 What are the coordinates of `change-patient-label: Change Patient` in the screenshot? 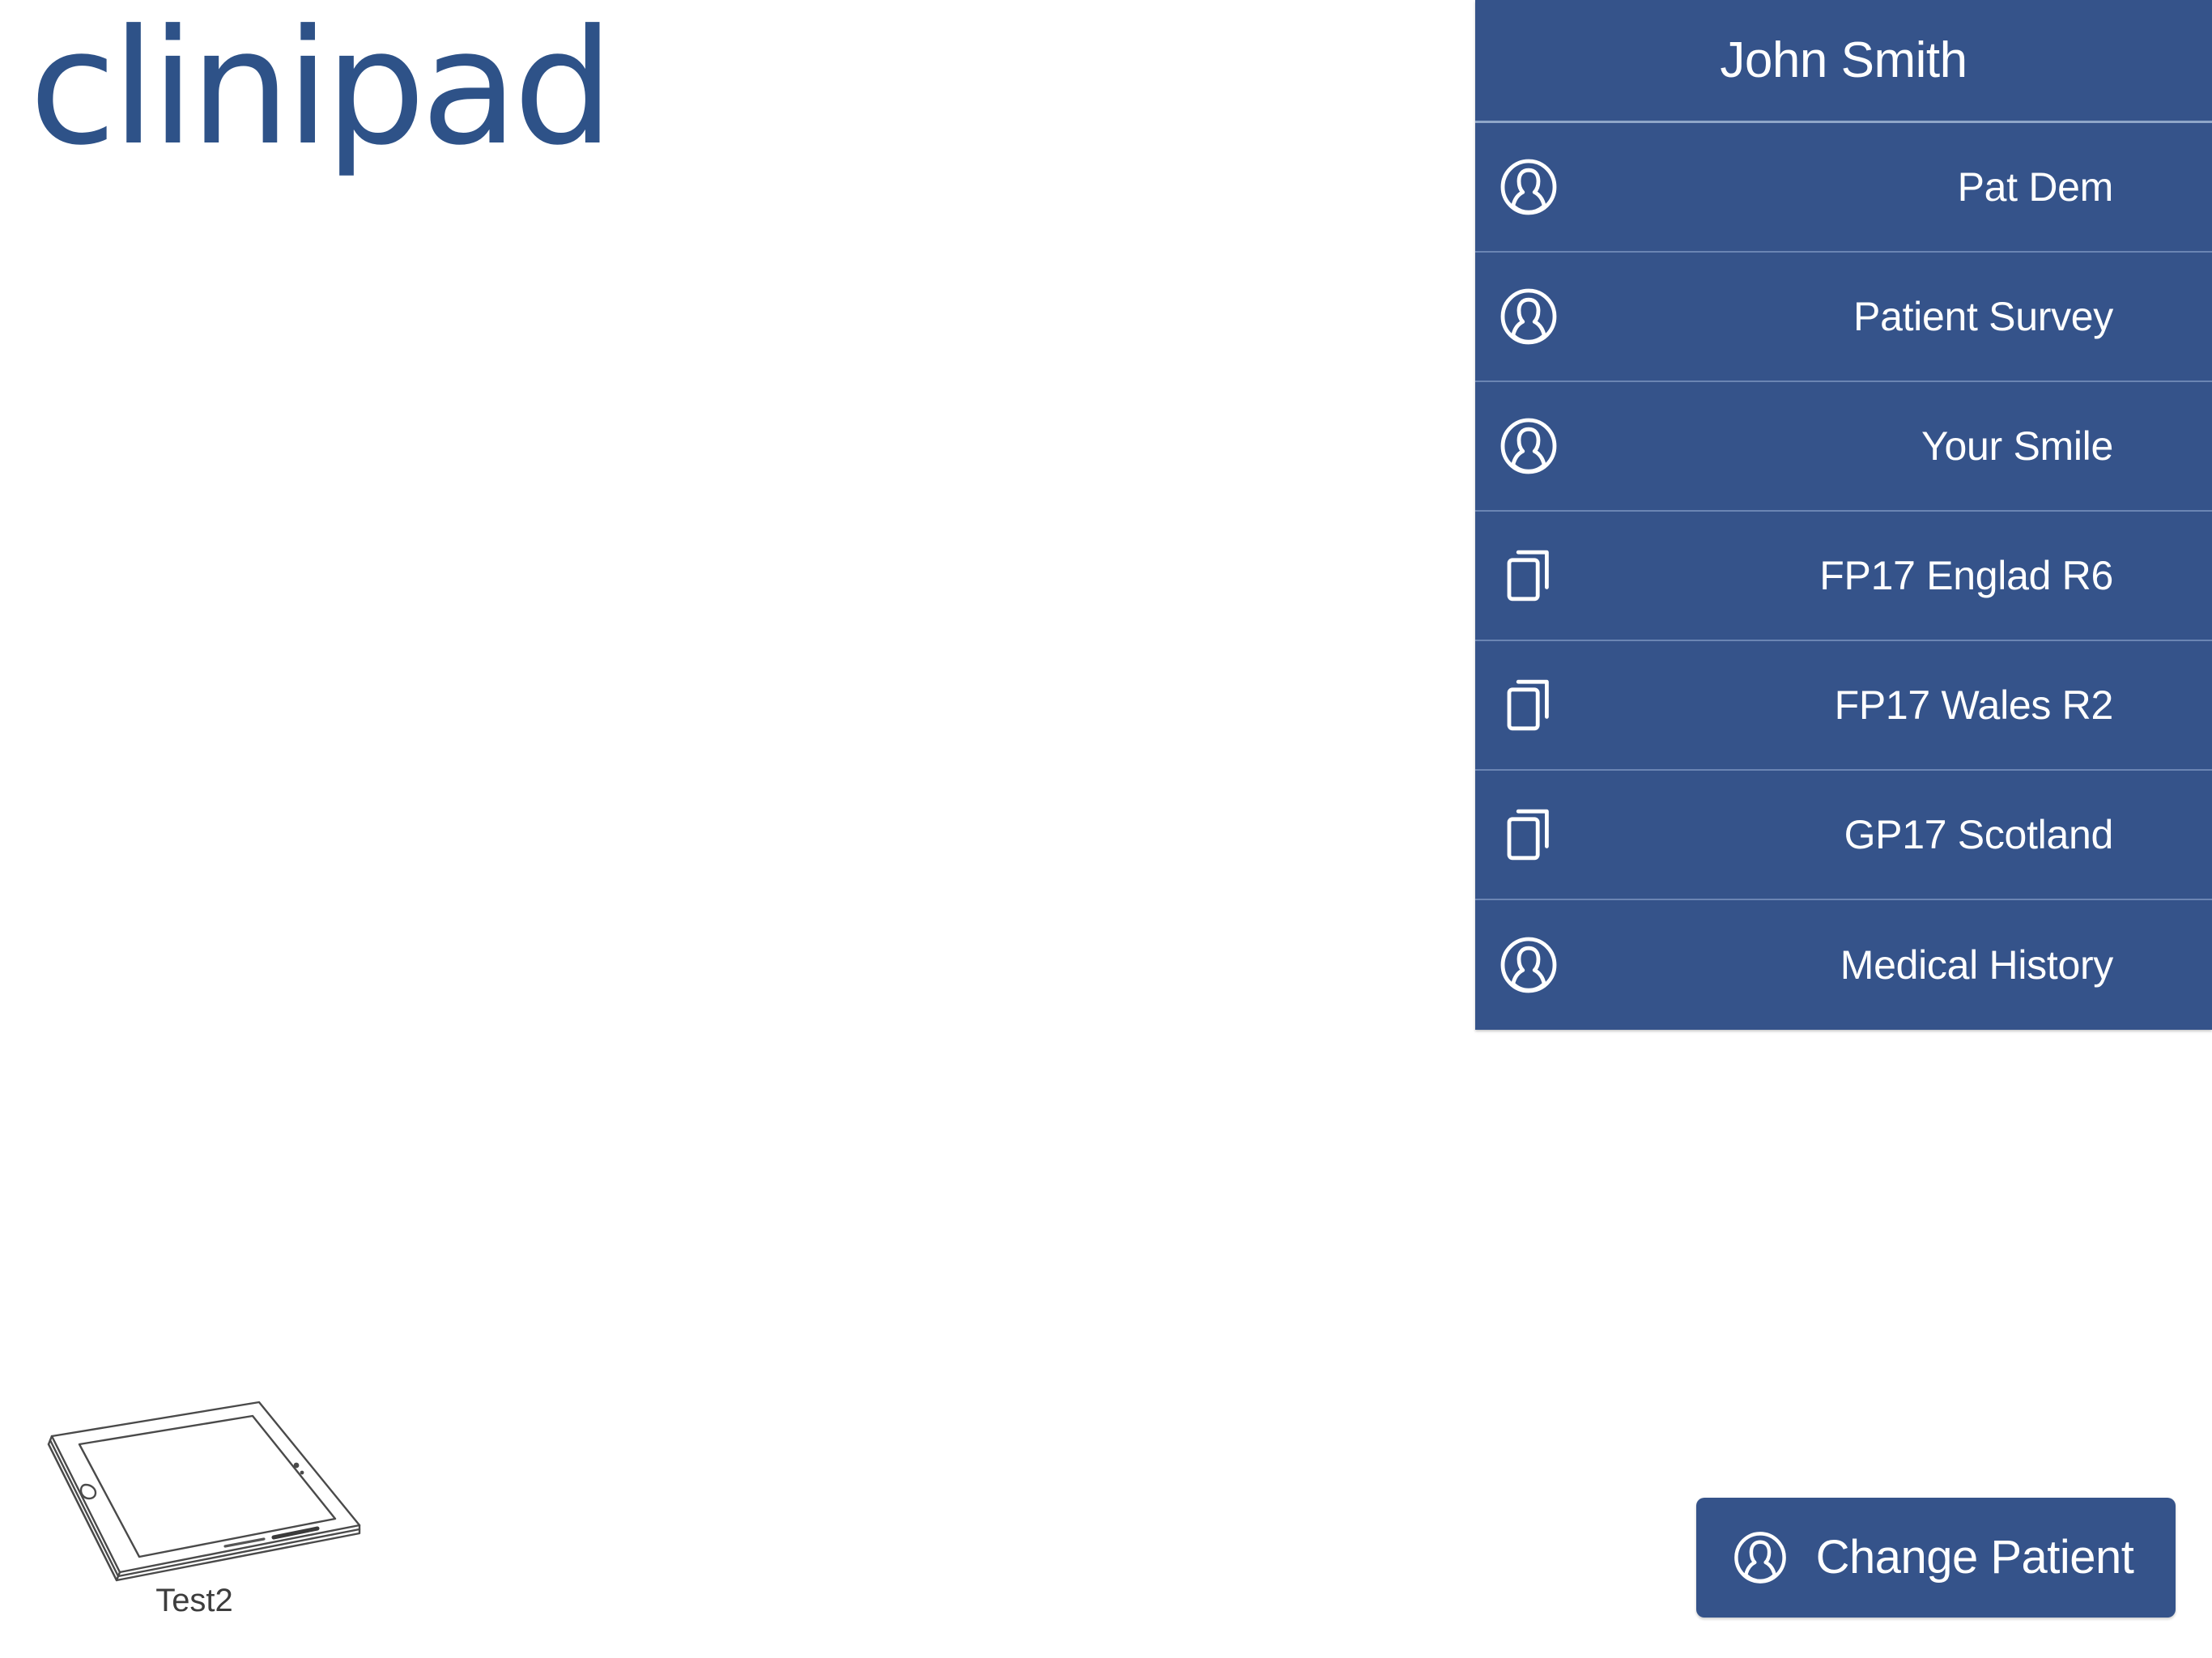 It's located at (1975, 1557).